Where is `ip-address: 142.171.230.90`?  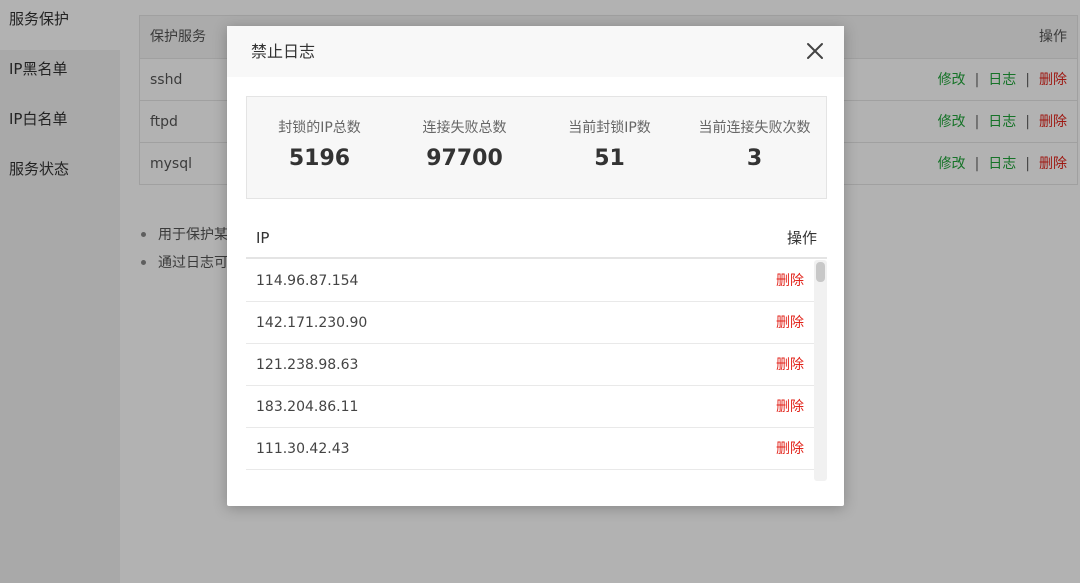
ip-address: 142.171.230.90 is located at coordinates (312, 323).